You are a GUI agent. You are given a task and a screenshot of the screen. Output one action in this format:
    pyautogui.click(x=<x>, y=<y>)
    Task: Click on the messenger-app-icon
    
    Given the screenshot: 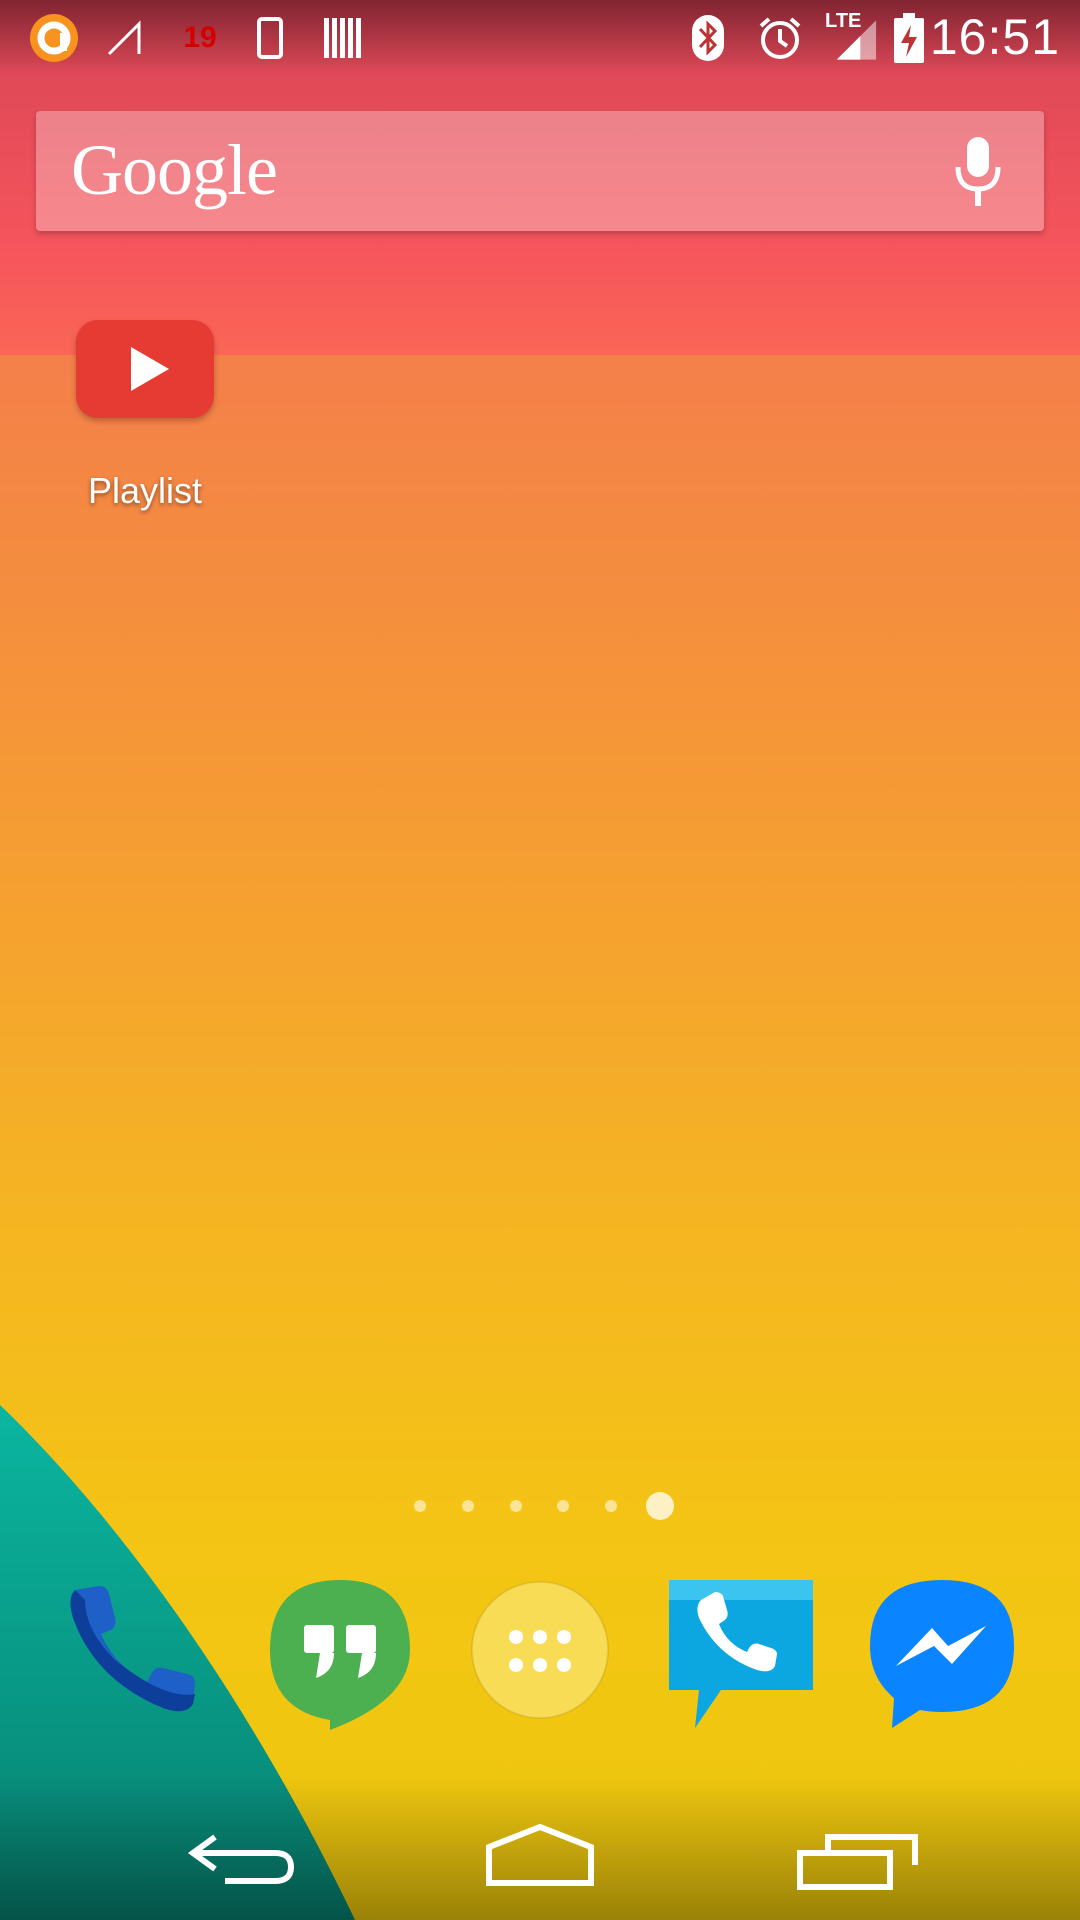 What is the action you would take?
    pyautogui.click(x=942, y=1650)
    